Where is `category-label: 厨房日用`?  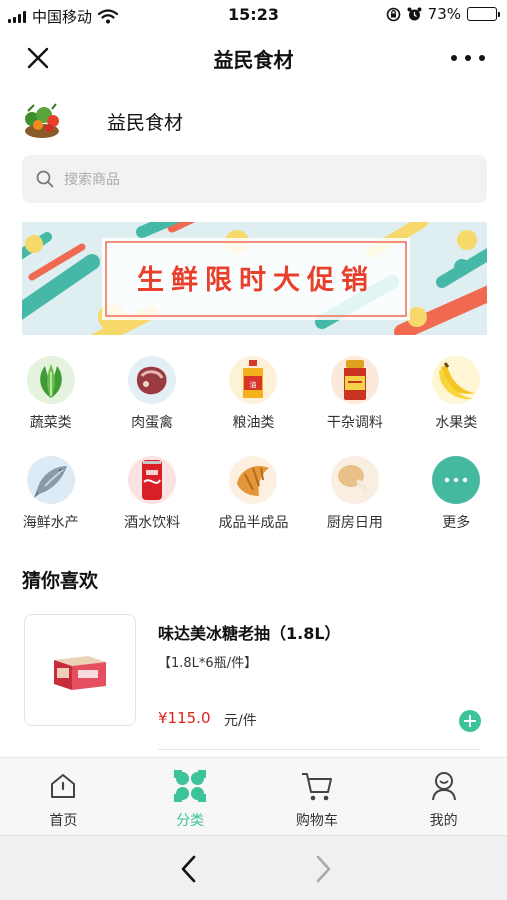 category-label: 厨房日用 is located at coordinates (354, 523).